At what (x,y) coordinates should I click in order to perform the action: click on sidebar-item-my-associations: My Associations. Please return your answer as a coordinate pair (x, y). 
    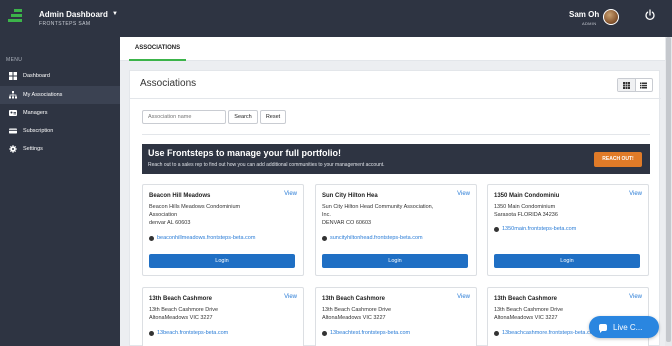
    Looking at the image, I should click on (60, 95).